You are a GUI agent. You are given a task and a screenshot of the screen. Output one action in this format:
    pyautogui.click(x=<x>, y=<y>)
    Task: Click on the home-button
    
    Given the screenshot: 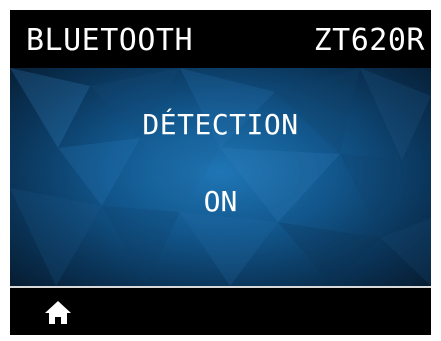 What is the action you would take?
    pyautogui.click(x=58, y=312)
    